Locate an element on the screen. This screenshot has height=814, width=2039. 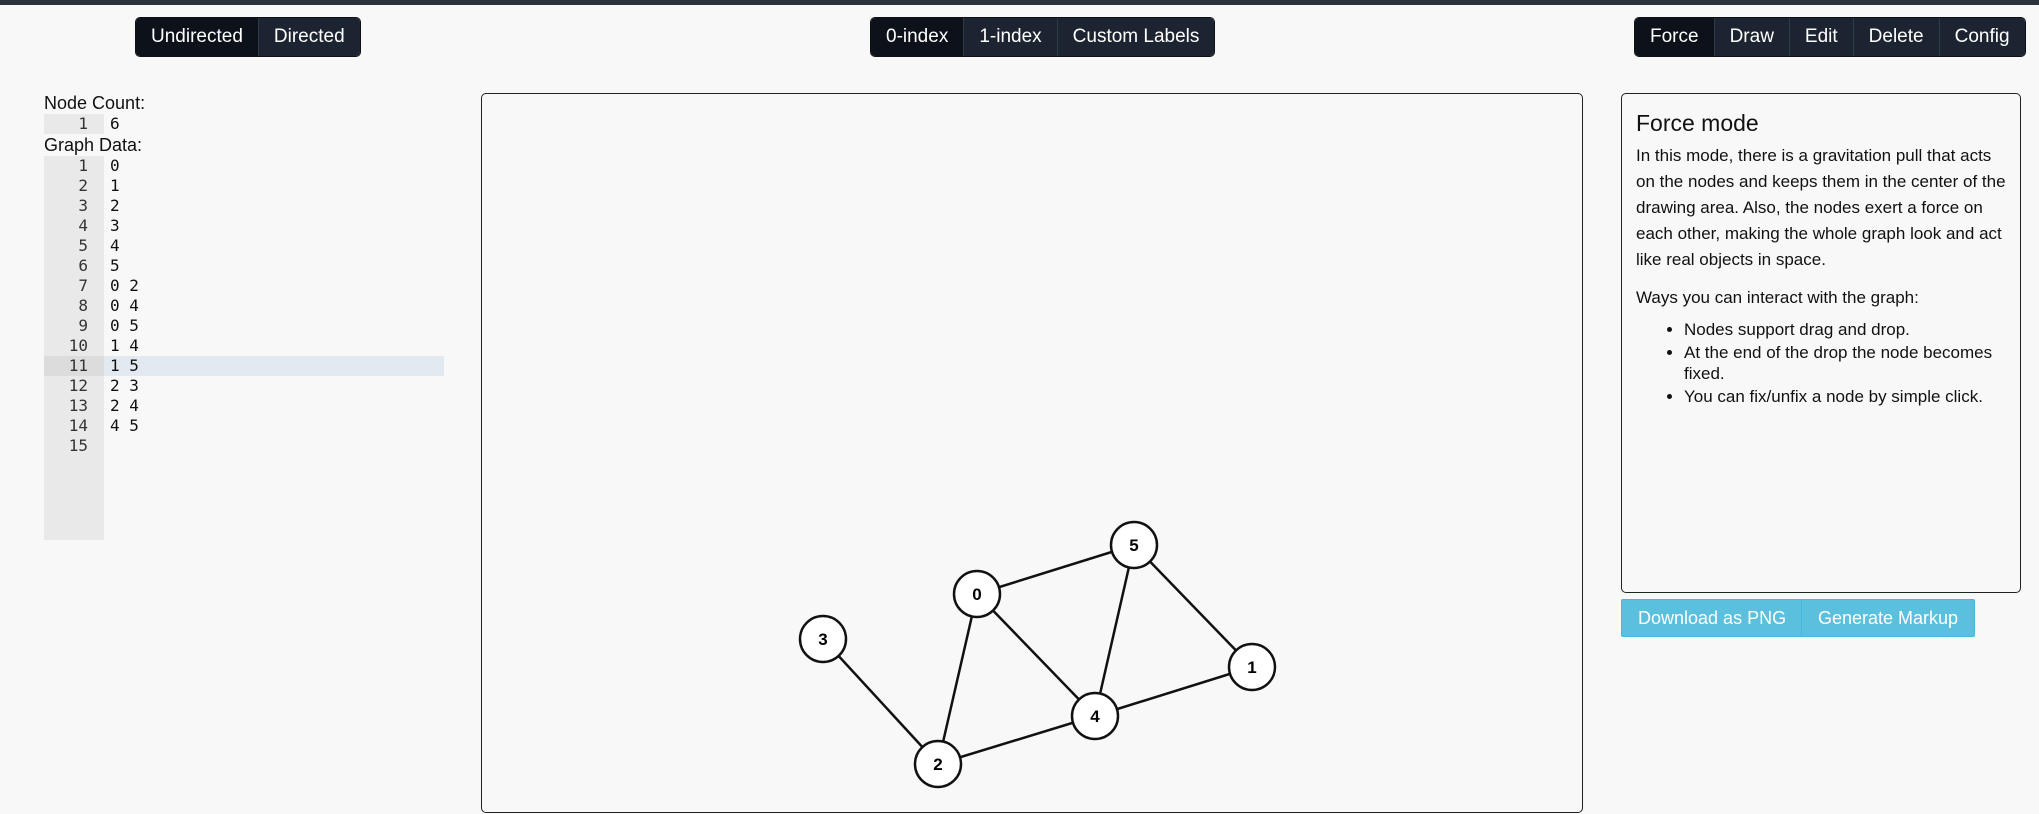
editor-line: 13 2 4 is located at coordinates (244, 406).